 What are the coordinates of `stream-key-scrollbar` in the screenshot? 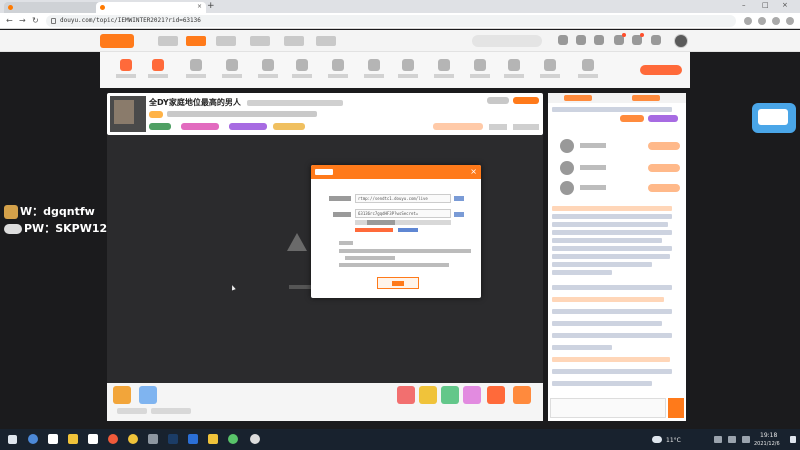 It's located at (403, 222).